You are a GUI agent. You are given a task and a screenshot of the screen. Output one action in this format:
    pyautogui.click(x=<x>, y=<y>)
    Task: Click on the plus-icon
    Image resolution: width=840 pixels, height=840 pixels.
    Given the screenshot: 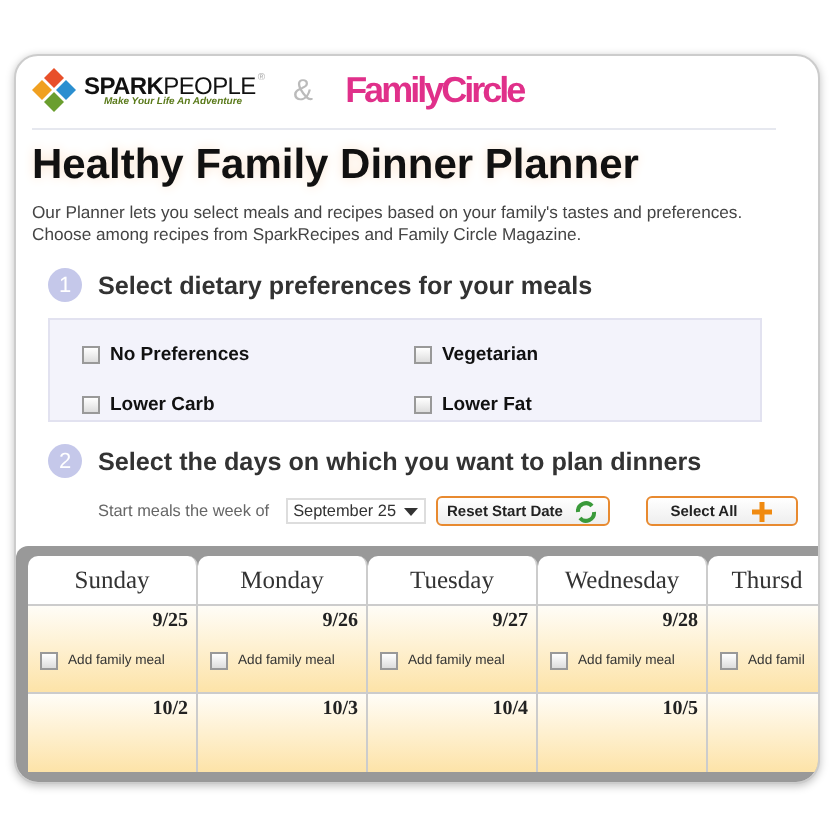 What is the action you would take?
    pyautogui.click(x=761, y=511)
    